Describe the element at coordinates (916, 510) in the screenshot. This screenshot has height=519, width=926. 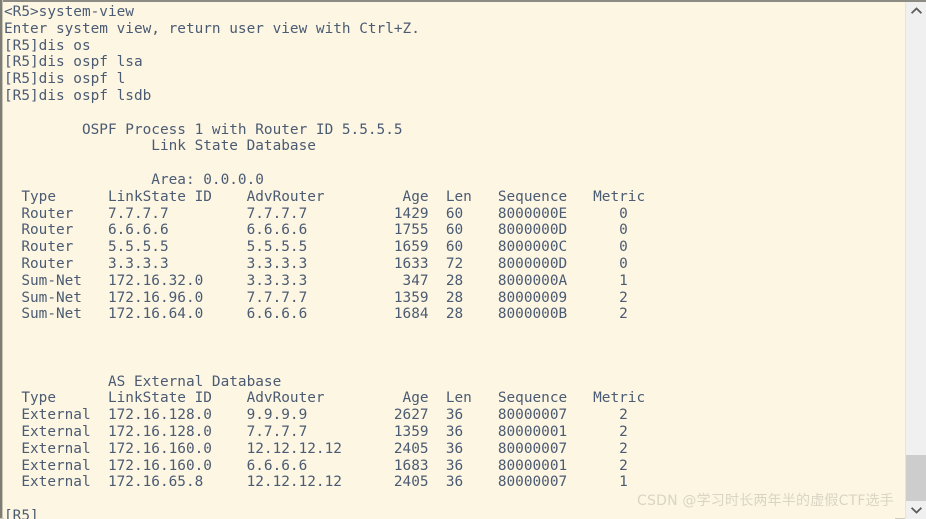
I see `scroll-down-arrow-icon` at that location.